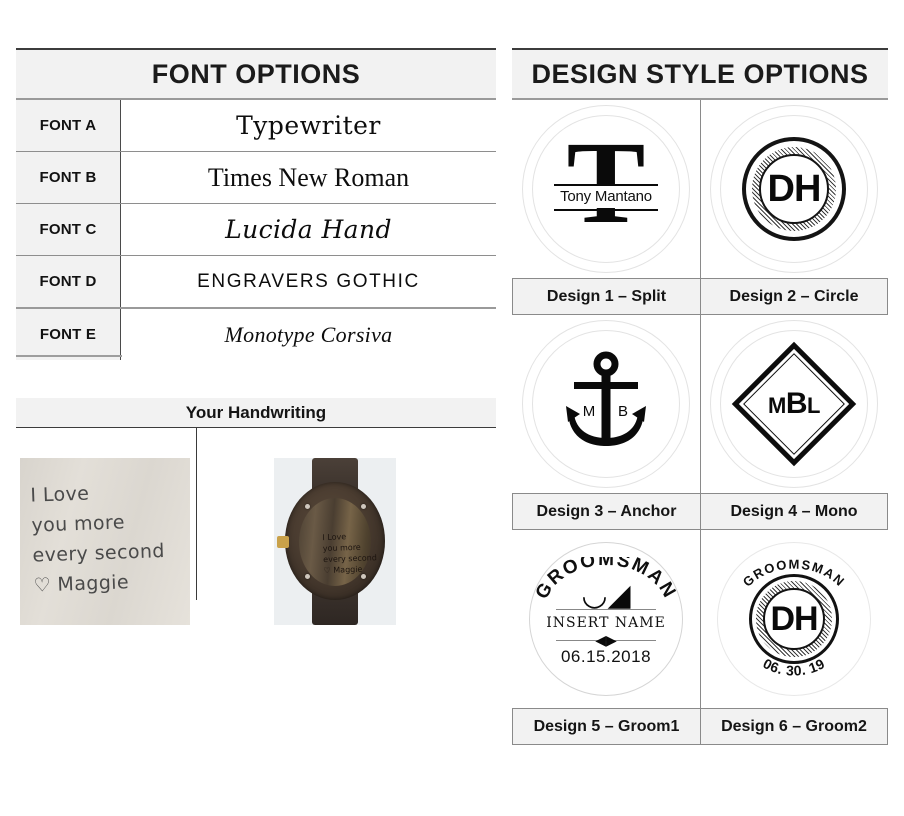  I want to click on design-style-options-header: DESIGN STYLE OPTIONS, so click(700, 74).